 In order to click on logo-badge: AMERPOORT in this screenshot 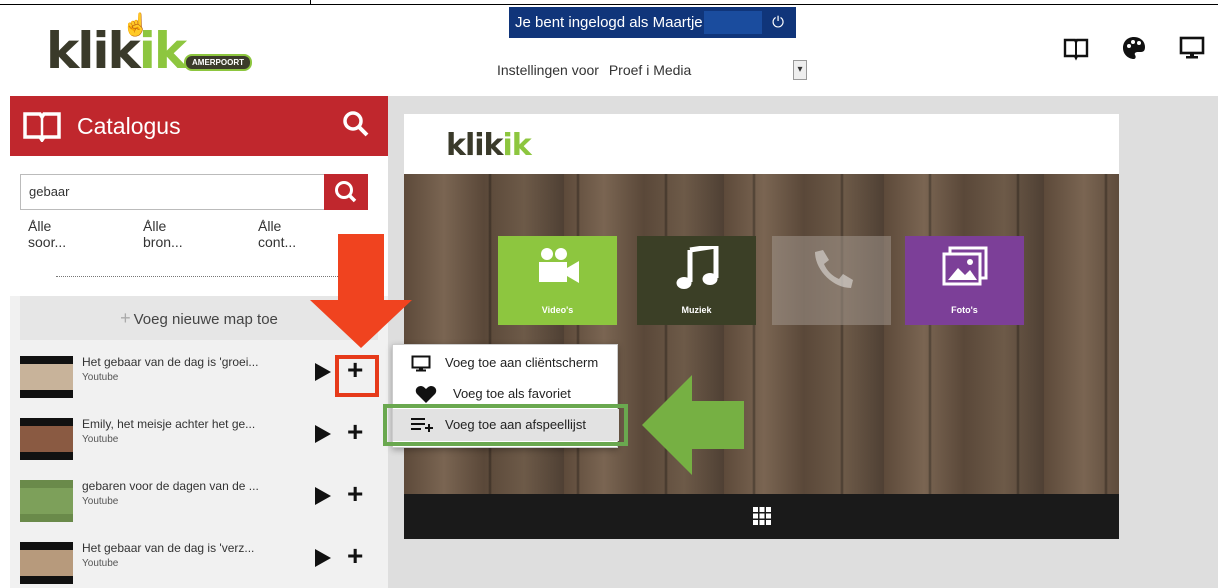, I will do `click(218, 62)`.